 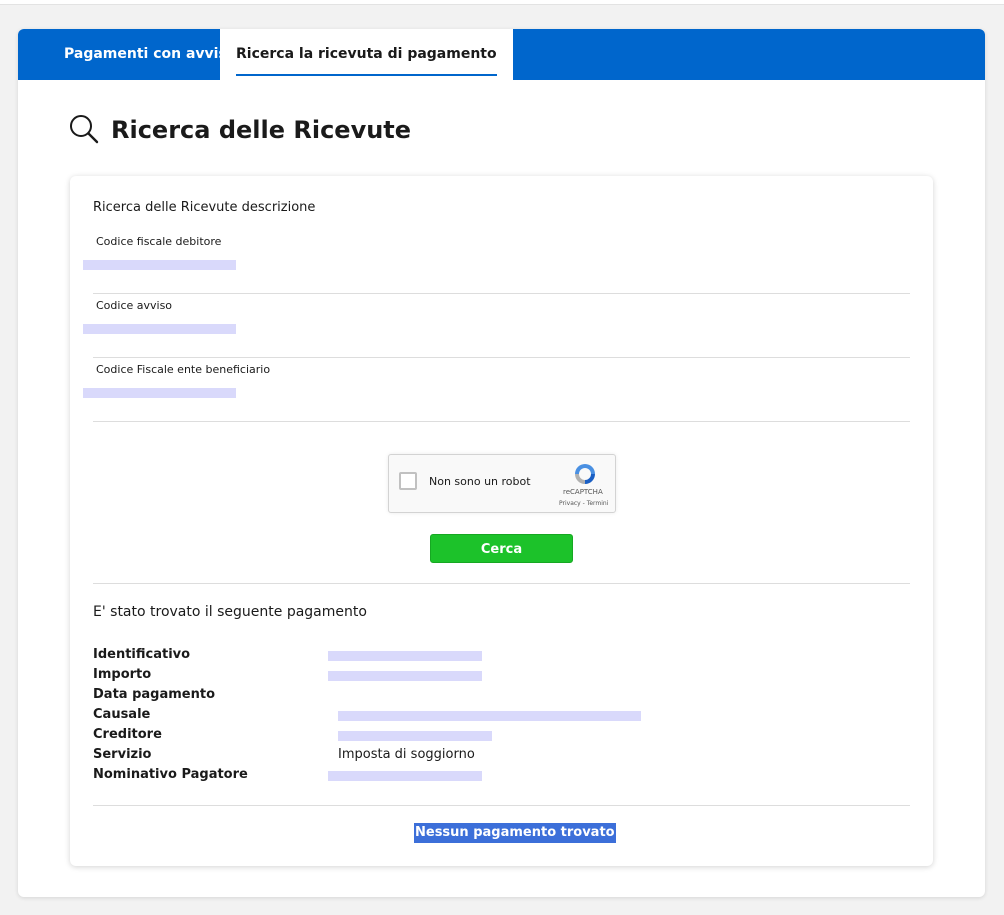 I want to click on detail-row-data-pagamento: Data pagamento, so click(x=501, y=697).